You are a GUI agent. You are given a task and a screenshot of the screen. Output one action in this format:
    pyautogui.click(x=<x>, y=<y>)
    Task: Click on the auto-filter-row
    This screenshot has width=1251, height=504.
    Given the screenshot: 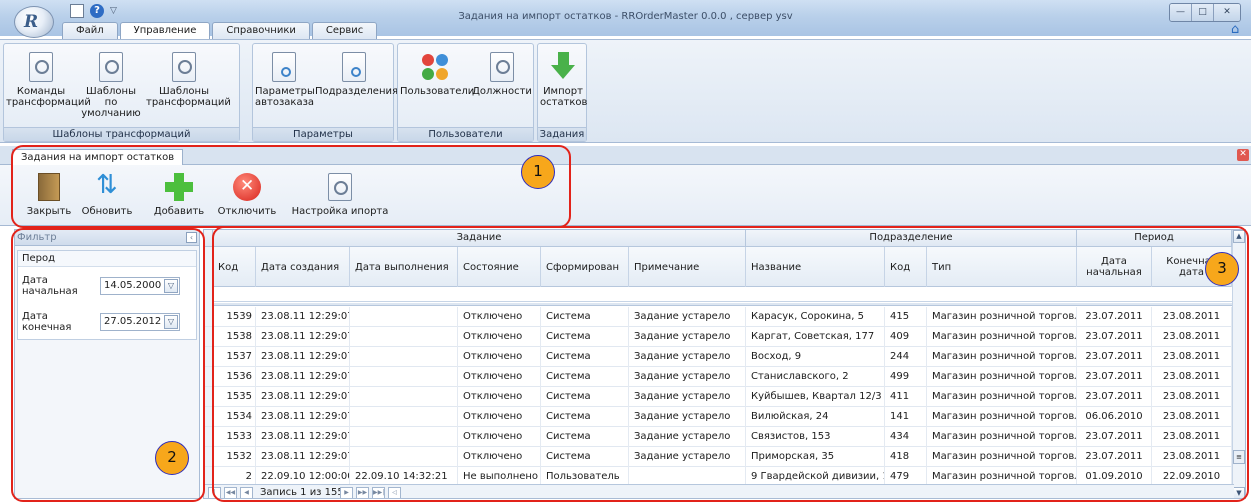 What is the action you would take?
    pyautogui.click(x=724, y=294)
    